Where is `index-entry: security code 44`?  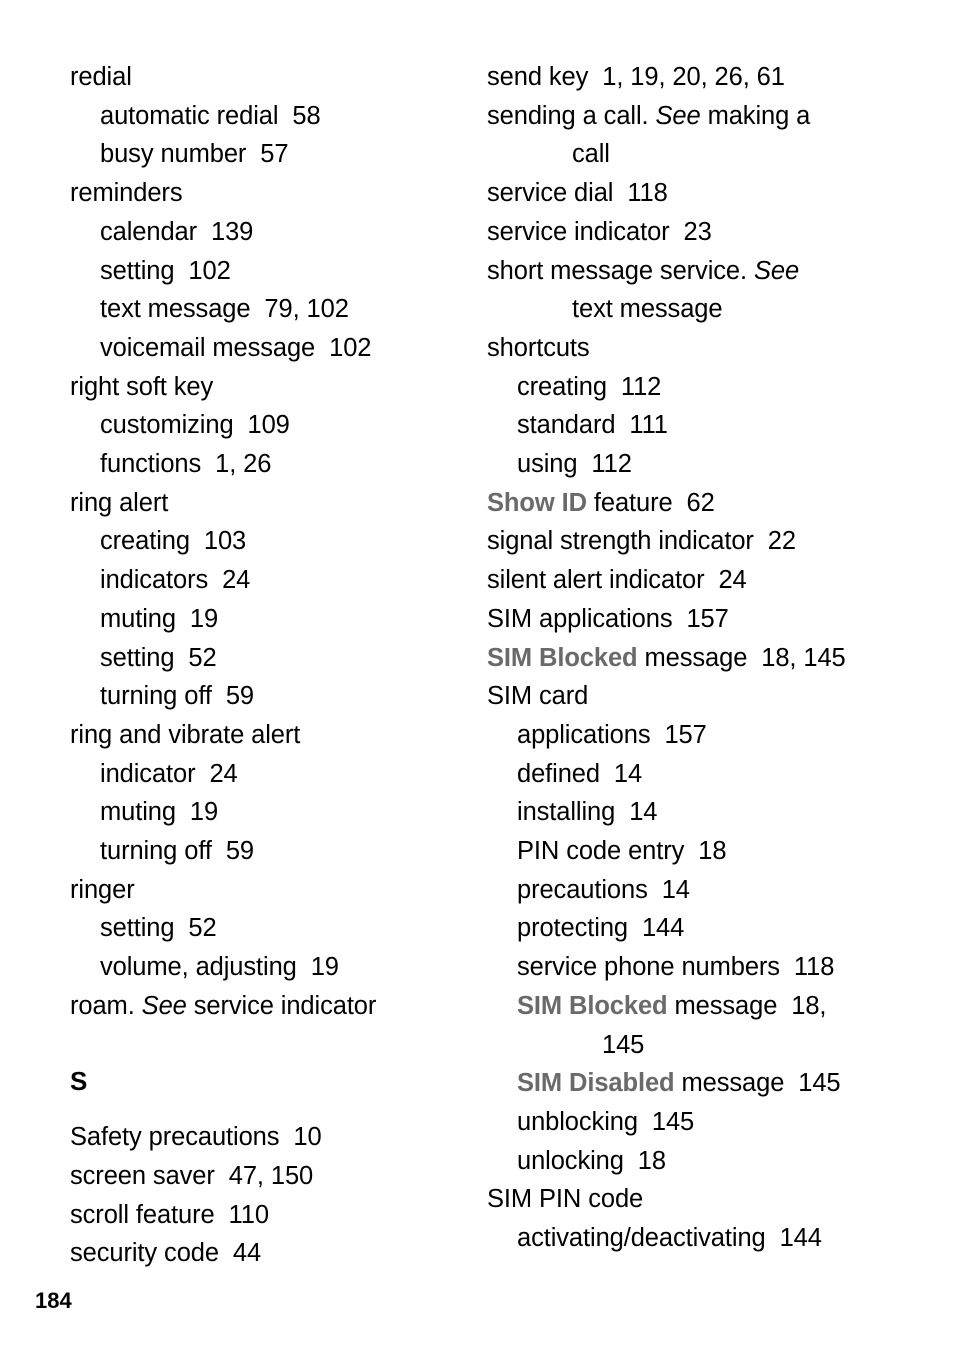
index-entry: security code 44 is located at coordinates (166, 1253).